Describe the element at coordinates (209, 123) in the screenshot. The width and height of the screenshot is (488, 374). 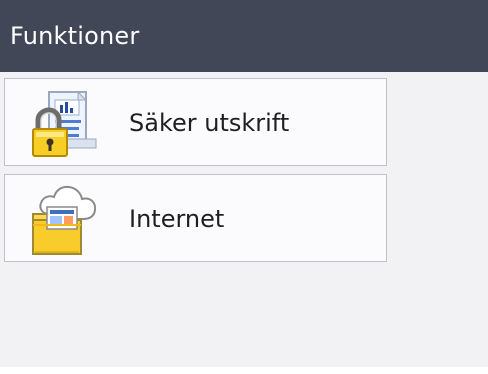
I see `secure-print-label: Säker utskrift` at that location.